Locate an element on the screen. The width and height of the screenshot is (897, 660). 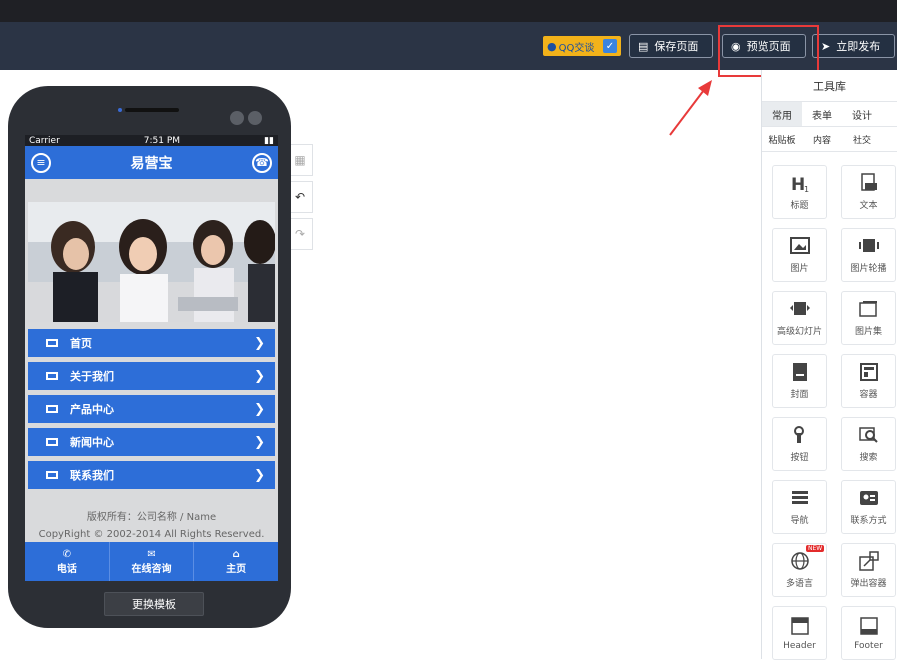
bottom-nav-label: 电话 is located at coordinates (66, 569).